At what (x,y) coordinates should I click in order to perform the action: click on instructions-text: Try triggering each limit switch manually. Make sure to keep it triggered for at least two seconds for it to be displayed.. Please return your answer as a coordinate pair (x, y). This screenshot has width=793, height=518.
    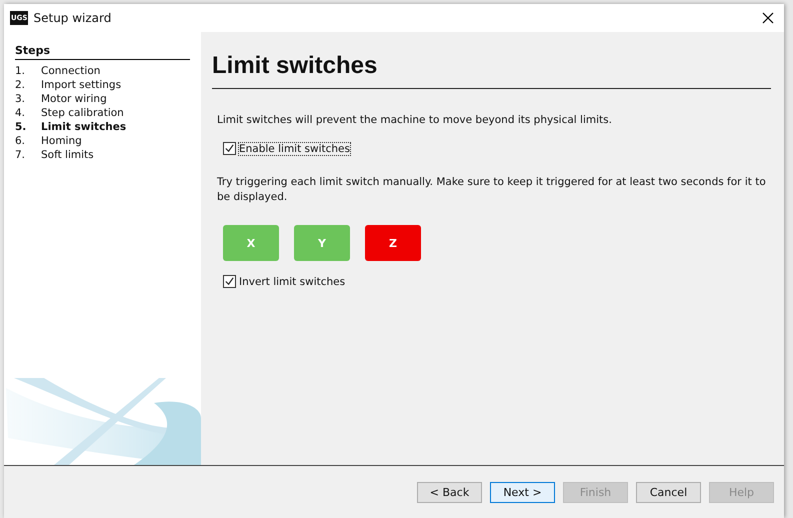
    Looking at the image, I should click on (492, 190).